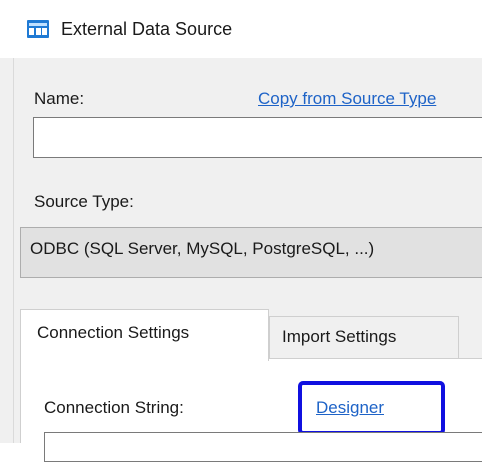 This screenshot has width=482, height=462. What do you see at coordinates (370, 99) in the screenshot?
I see `copy-from-source-type-link: Copy from Source Type` at bounding box center [370, 99].